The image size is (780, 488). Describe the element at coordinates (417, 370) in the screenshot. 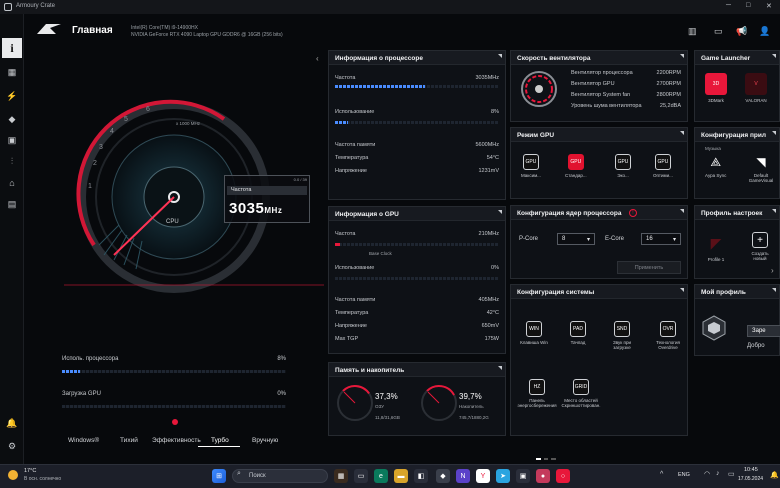

I see `memory-title: Память и накопитель` at that location.